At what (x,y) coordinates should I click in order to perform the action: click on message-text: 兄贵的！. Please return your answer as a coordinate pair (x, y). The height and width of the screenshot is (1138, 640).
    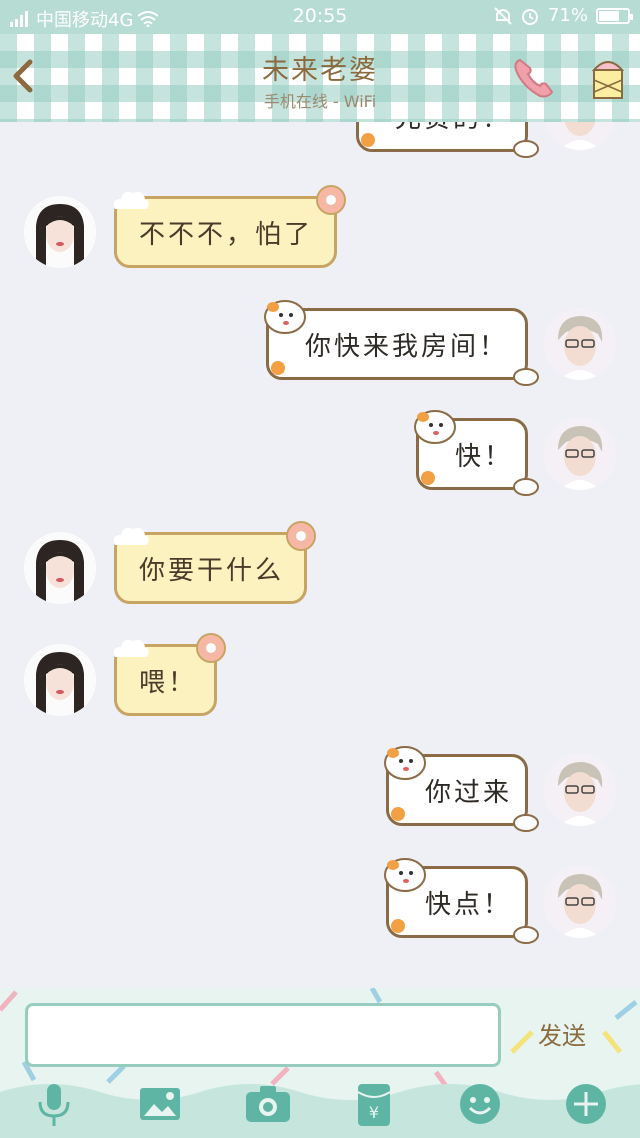
    Looking at the image, I should click on (453, 128).